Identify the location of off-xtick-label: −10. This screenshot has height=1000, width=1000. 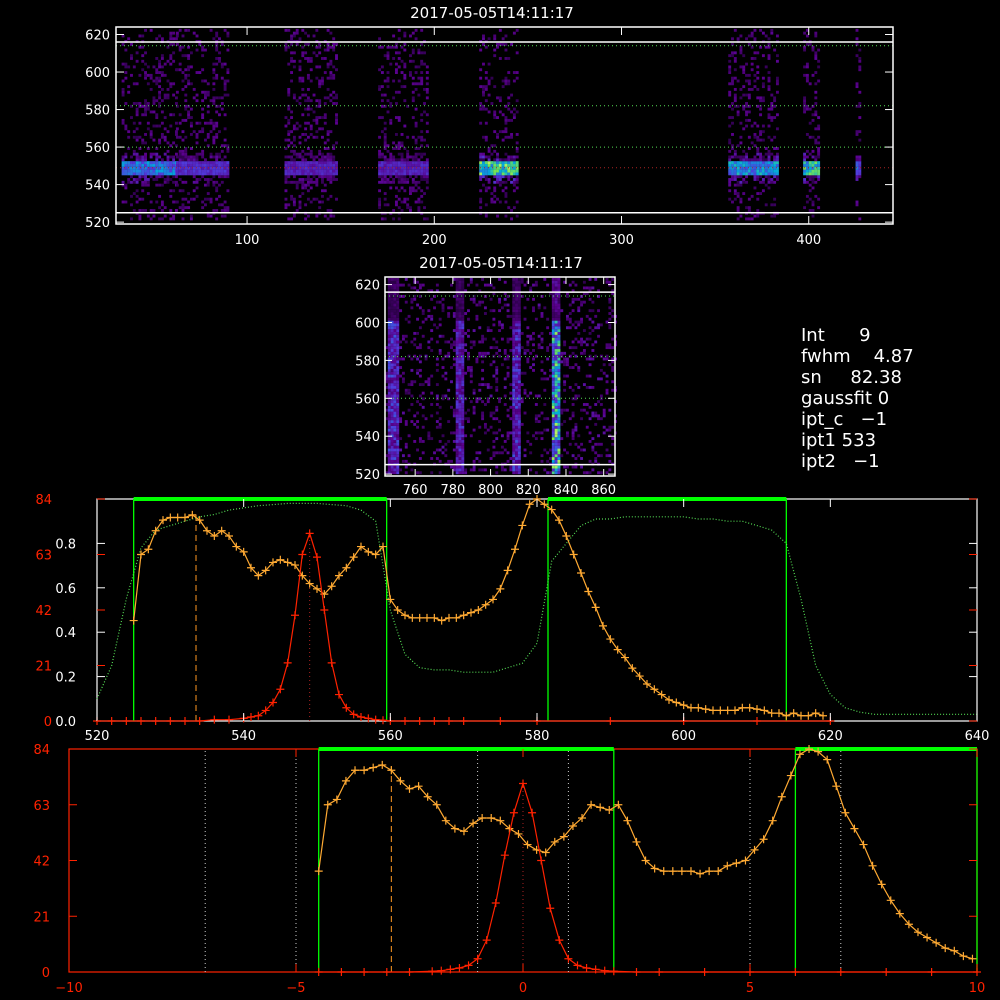
(68, 988).